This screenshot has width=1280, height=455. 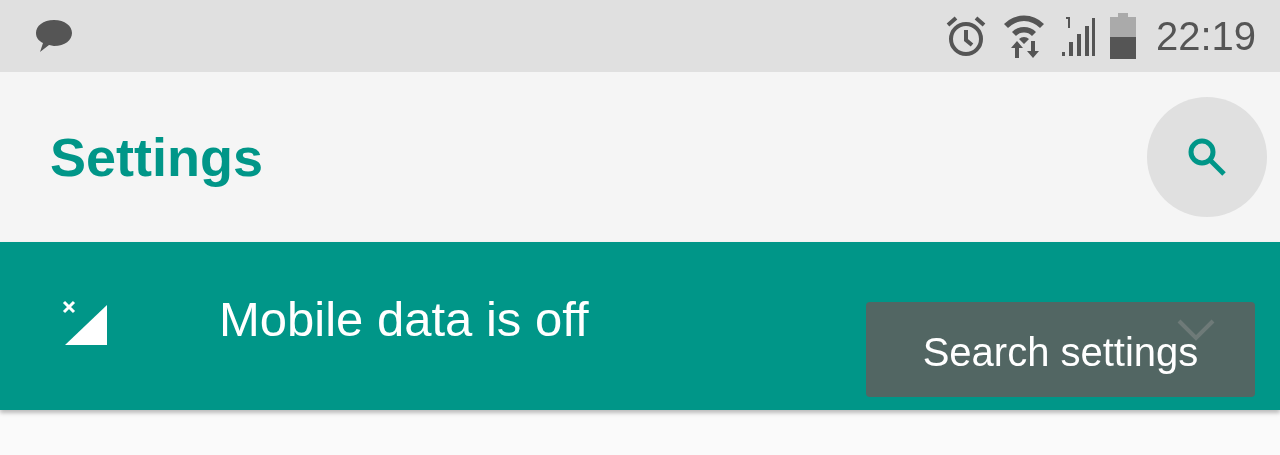 What do you see at coordinates (404, 319) in the screenshot?
I see `banner-text: Mobile data is off` at bounding box center [404, 319].